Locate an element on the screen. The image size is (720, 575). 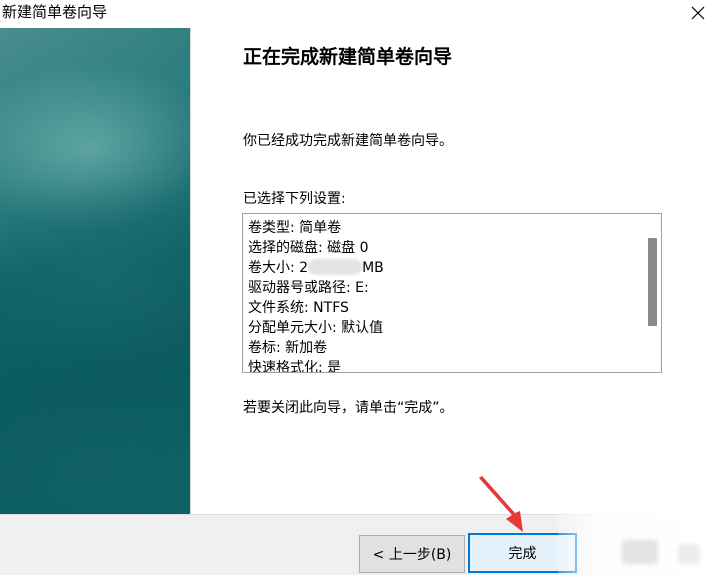
settings-item-quick-format: 快速格式化: 是 is located at coordinates (295, 366).